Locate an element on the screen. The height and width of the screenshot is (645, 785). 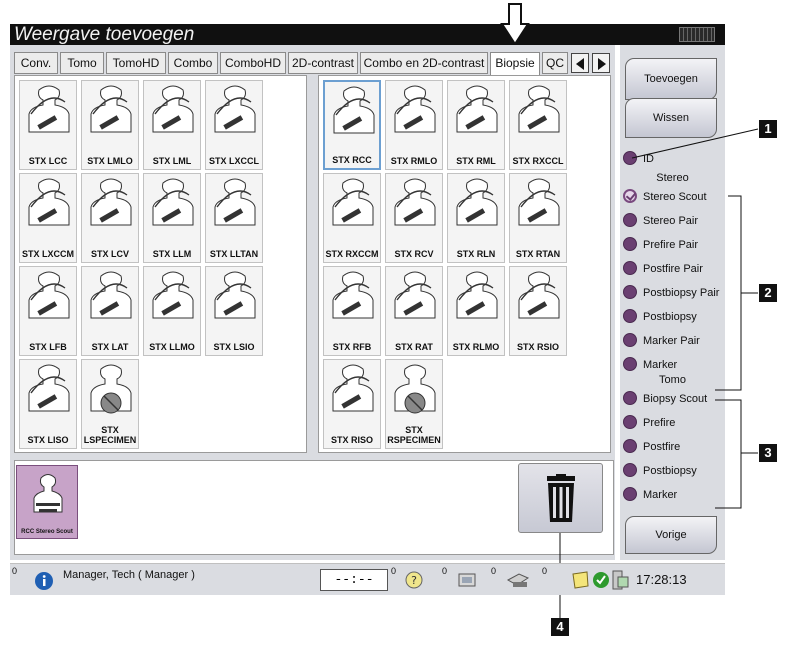
view-label: STX RISO is located at coordinates (351, 440).